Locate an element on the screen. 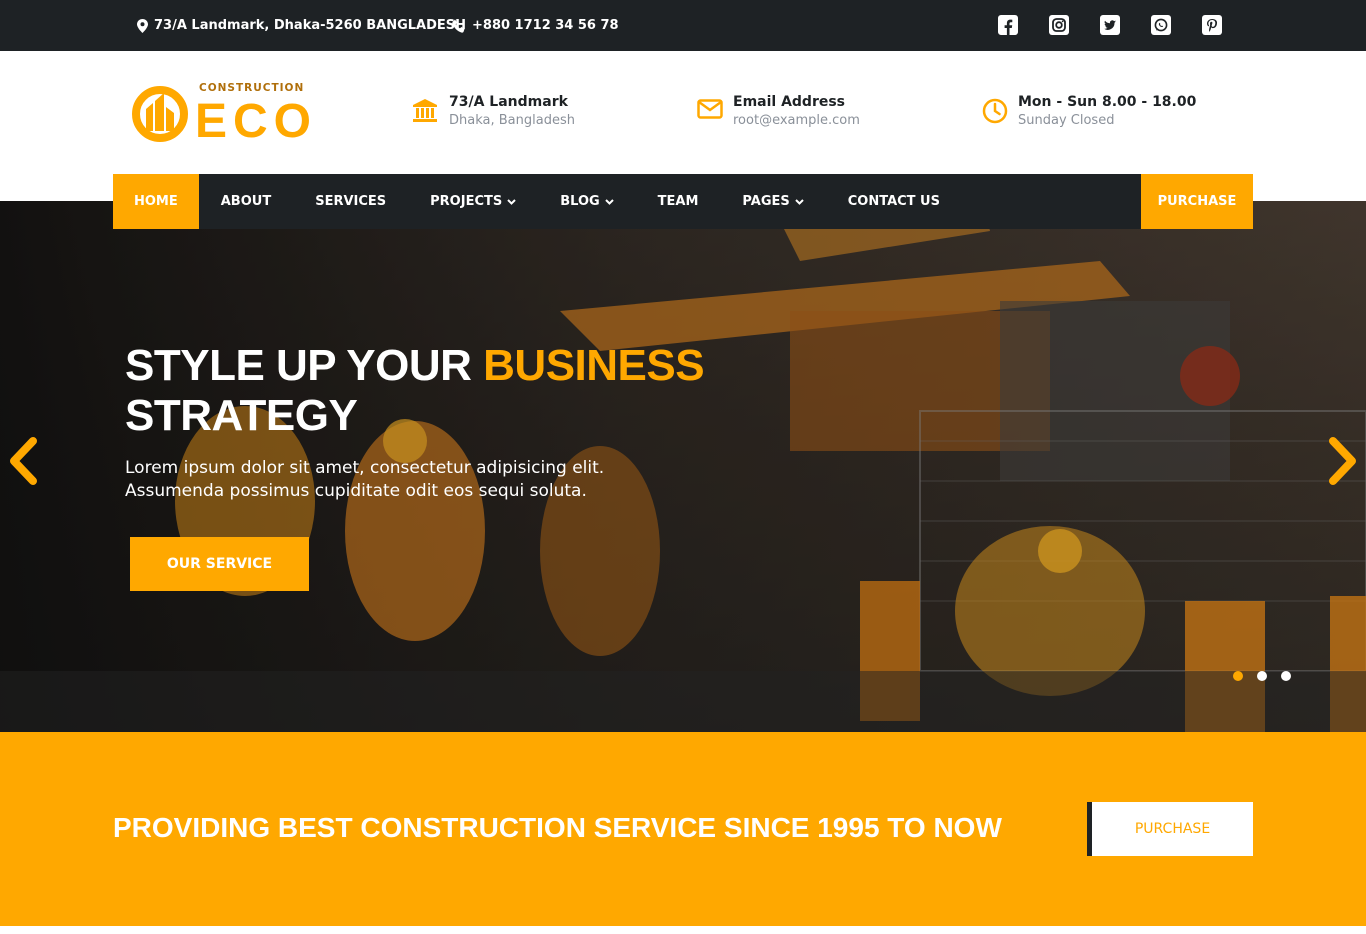  slider-next-arrow is located at coordinates (1343, 461).